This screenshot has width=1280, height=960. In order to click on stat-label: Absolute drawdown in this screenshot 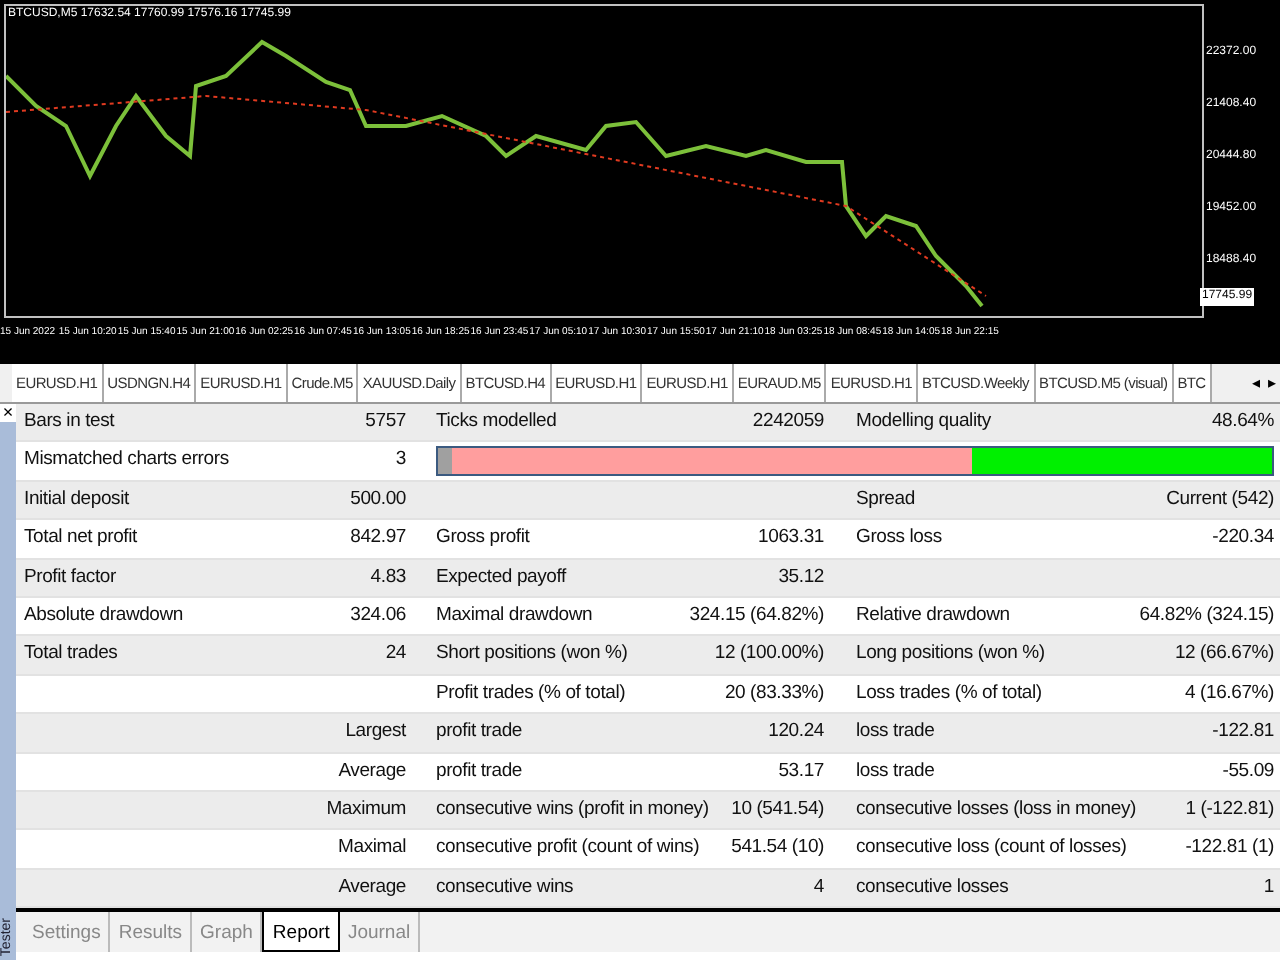, I will do `click(104, 616)`.